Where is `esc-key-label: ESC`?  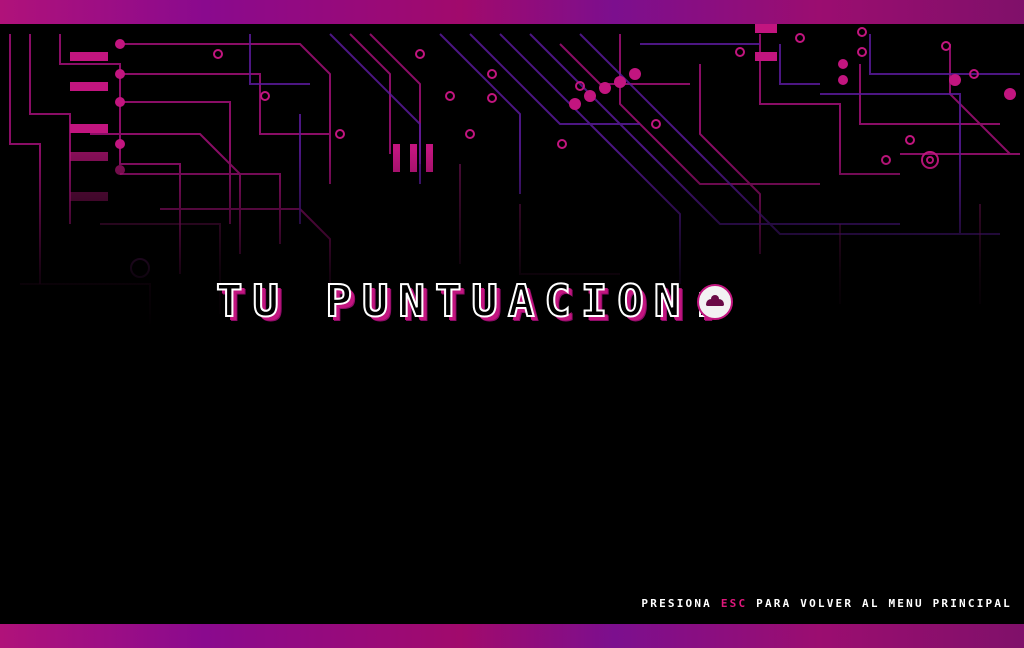 esc-key-label: ESC is located at coordinates (734, 603).